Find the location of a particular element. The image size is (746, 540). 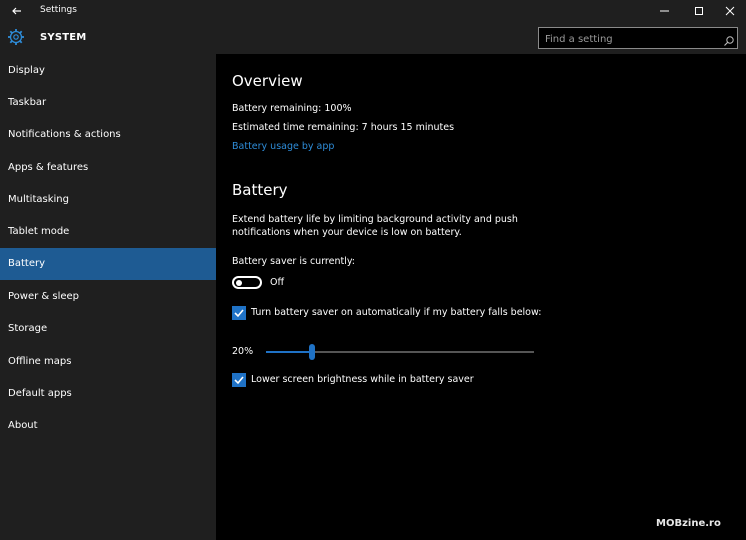

watermark: MOBzine.ro is located at coordinates (688, 523).